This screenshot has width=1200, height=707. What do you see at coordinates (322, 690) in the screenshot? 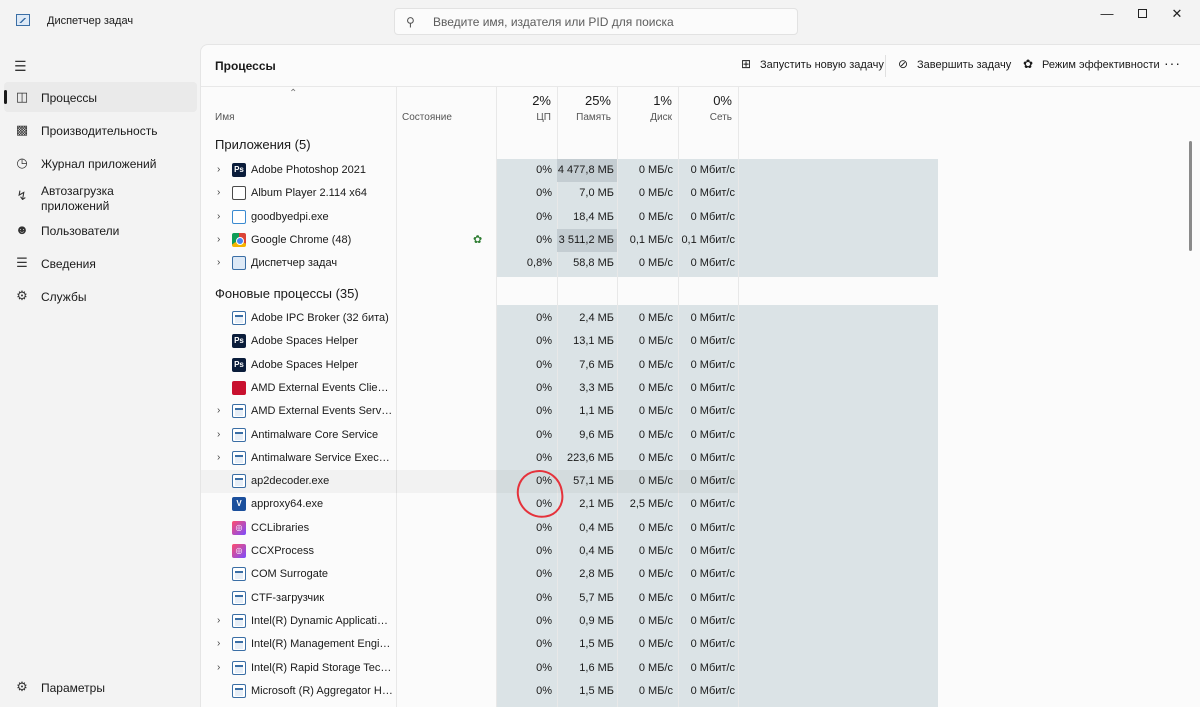
I see `process-name: Microsoft (R) Aggregator Host` at bounding box center [322, 690].